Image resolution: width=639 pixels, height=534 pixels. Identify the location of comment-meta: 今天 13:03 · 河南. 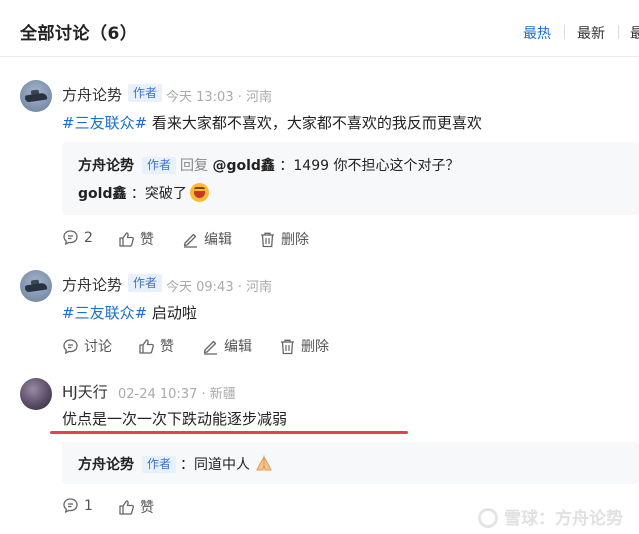
(219, 97).